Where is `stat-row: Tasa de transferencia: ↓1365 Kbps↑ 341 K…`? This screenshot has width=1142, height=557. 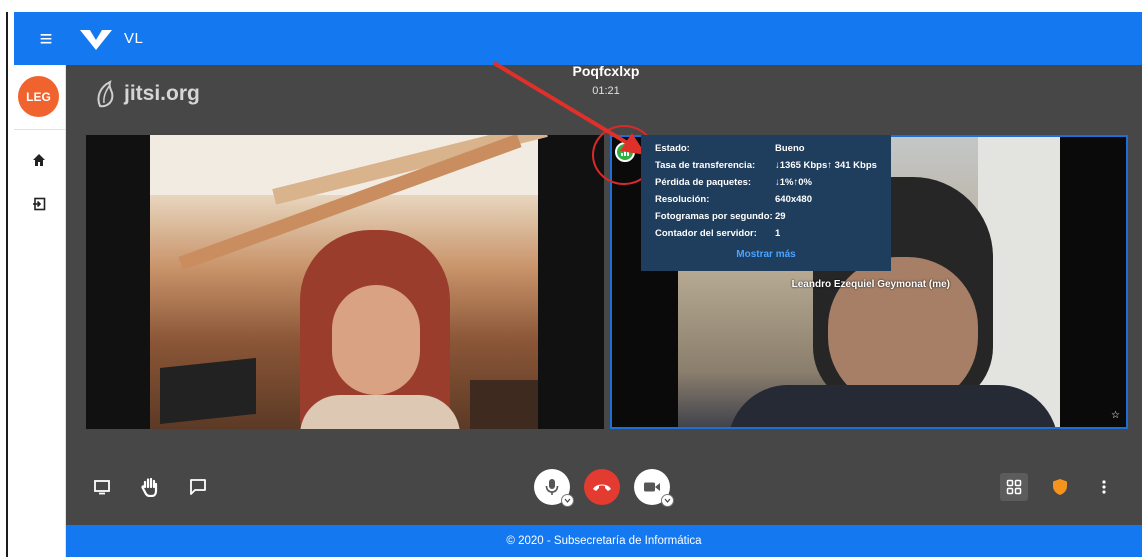 stat-row: Tasa de transferencia: ↓1365 Kbps↑ 341 K… is located at coordinates (770, 165).